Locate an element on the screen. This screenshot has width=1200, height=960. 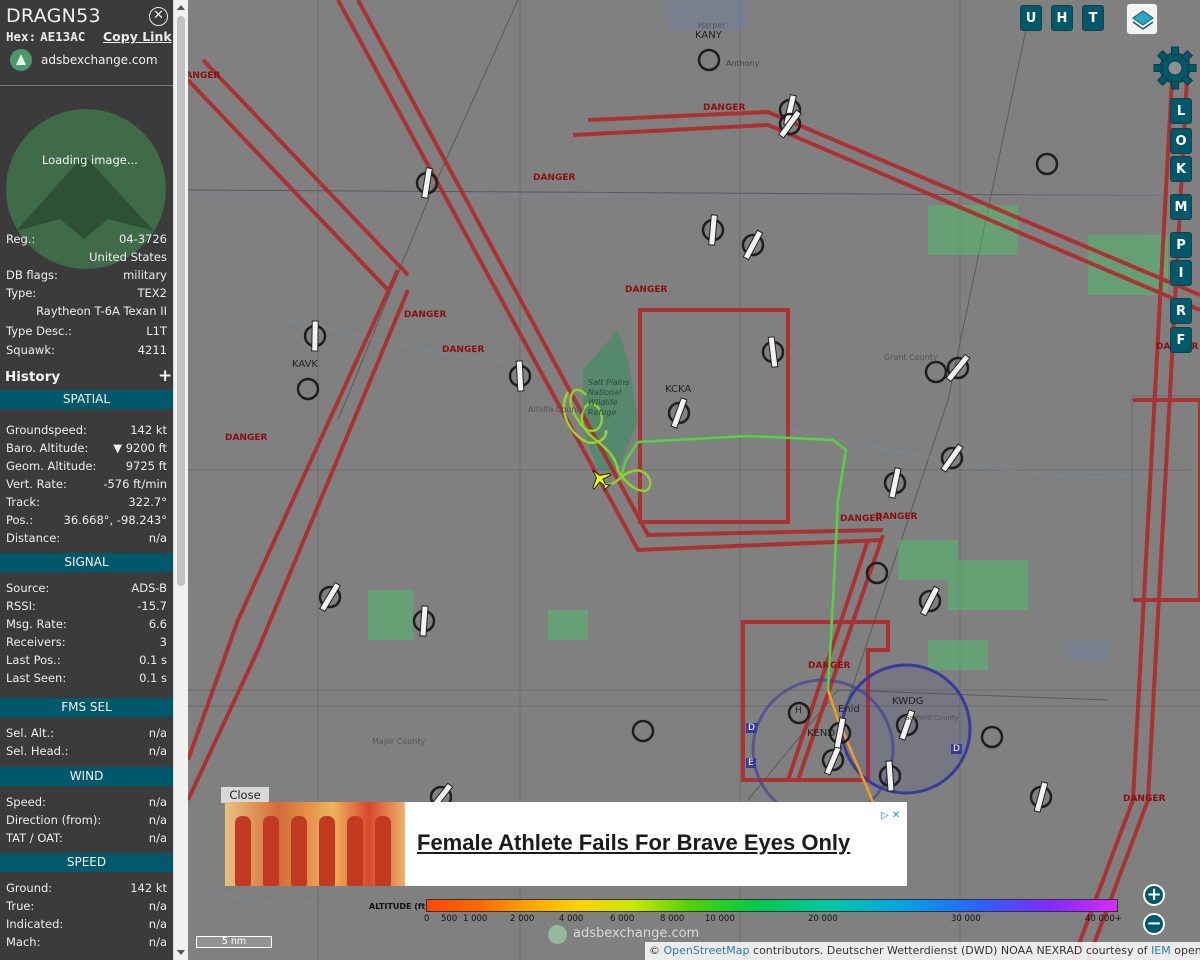
section-header-spatial: SPATIAL is located at coordinates (86, 399).